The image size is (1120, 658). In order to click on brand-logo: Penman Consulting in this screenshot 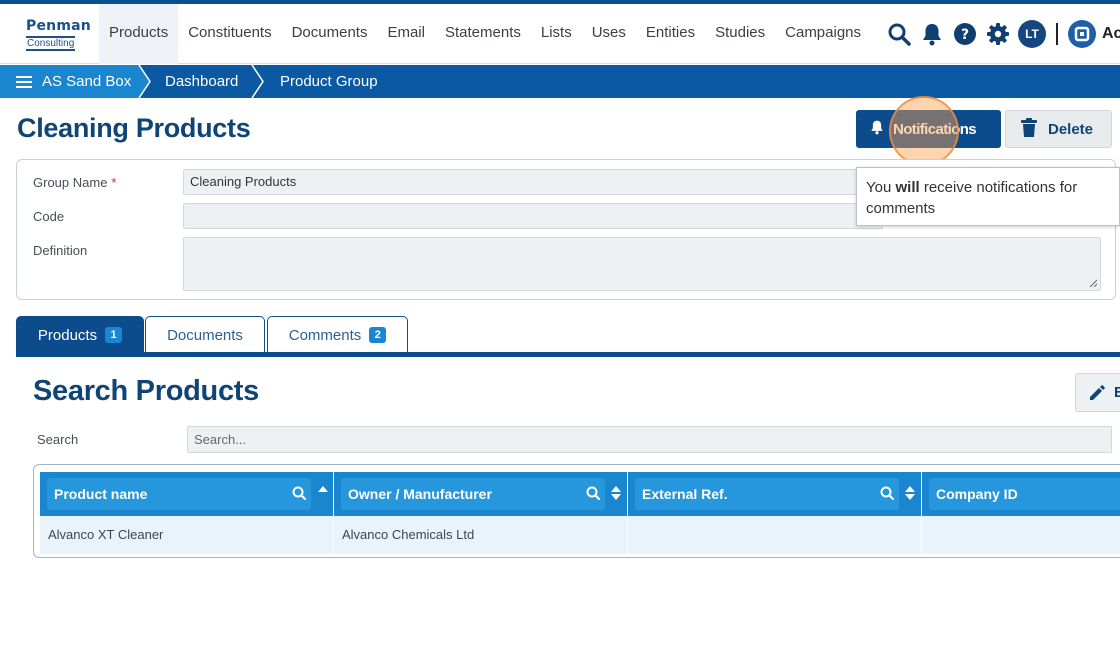, I will do `click(58, 34)`.